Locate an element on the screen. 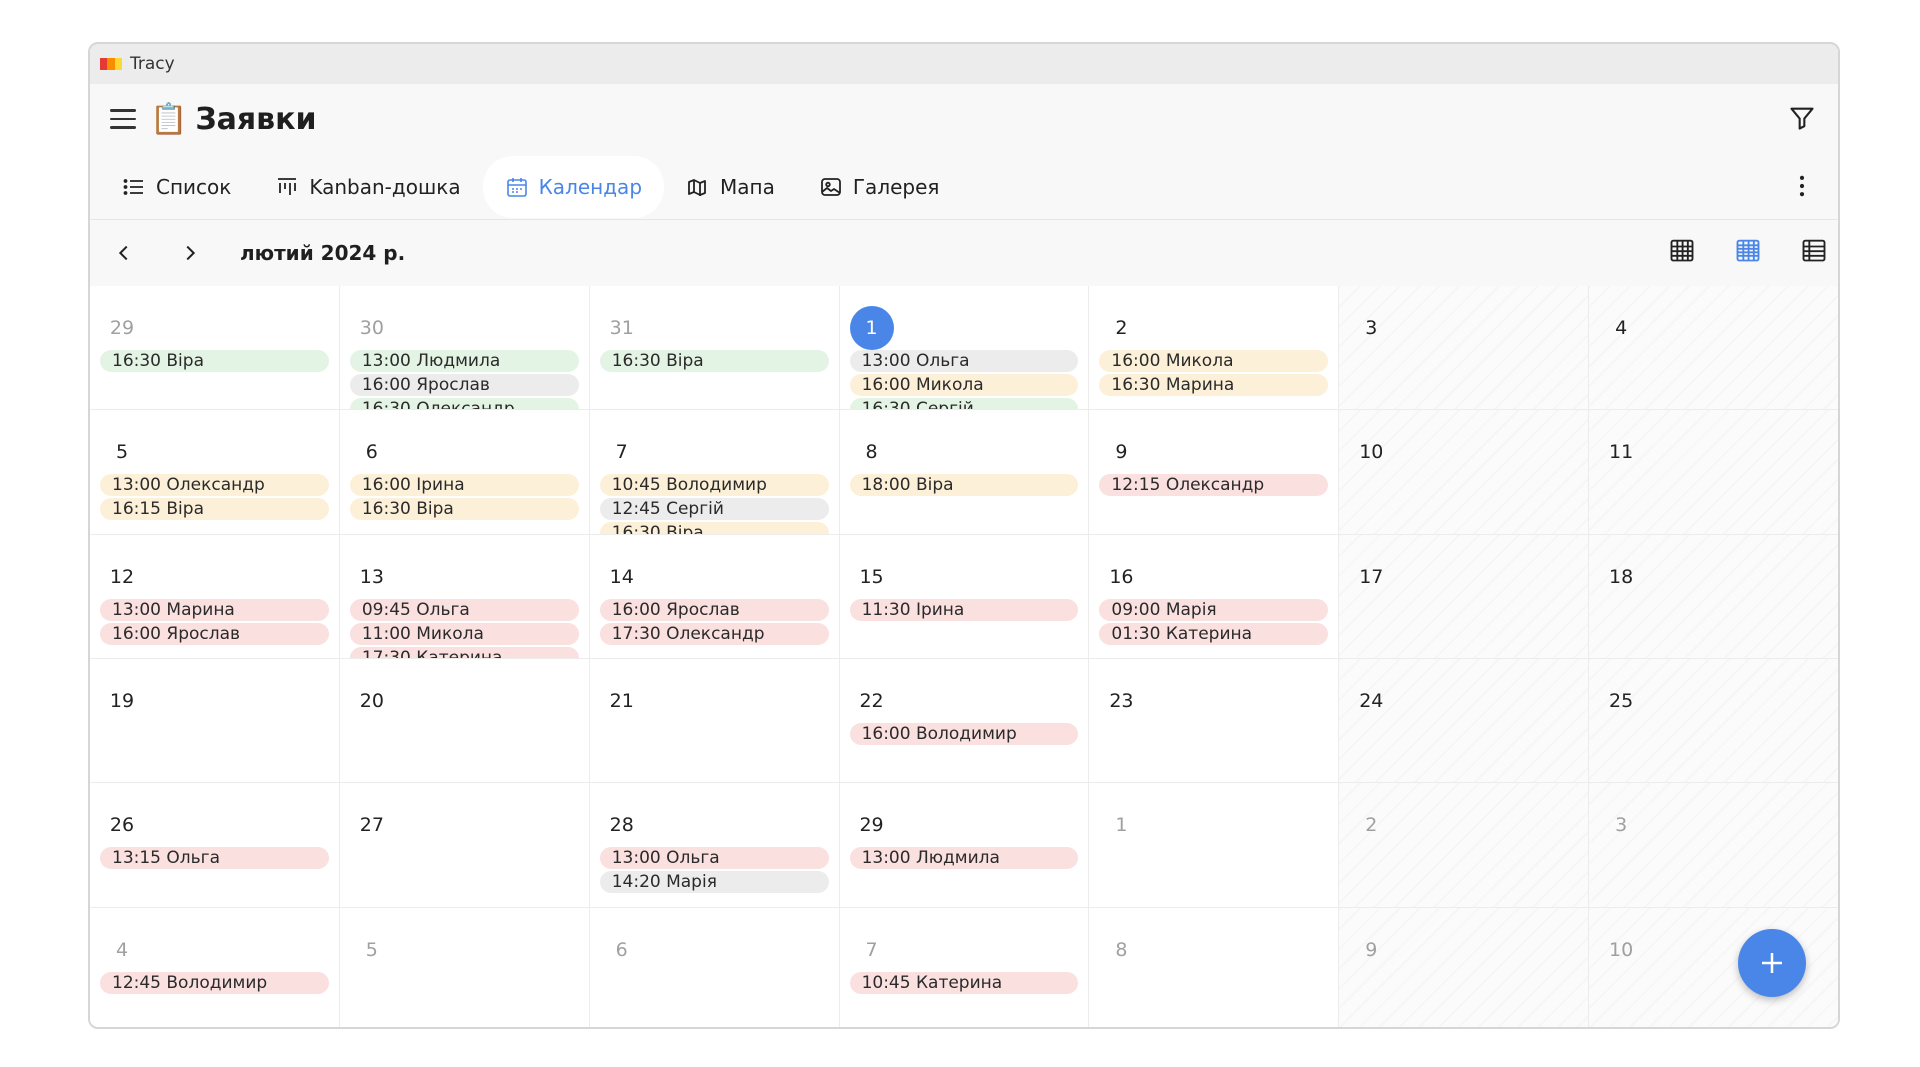  calendar-event: 16:30 Олександр is located at coordinates (464, 404).